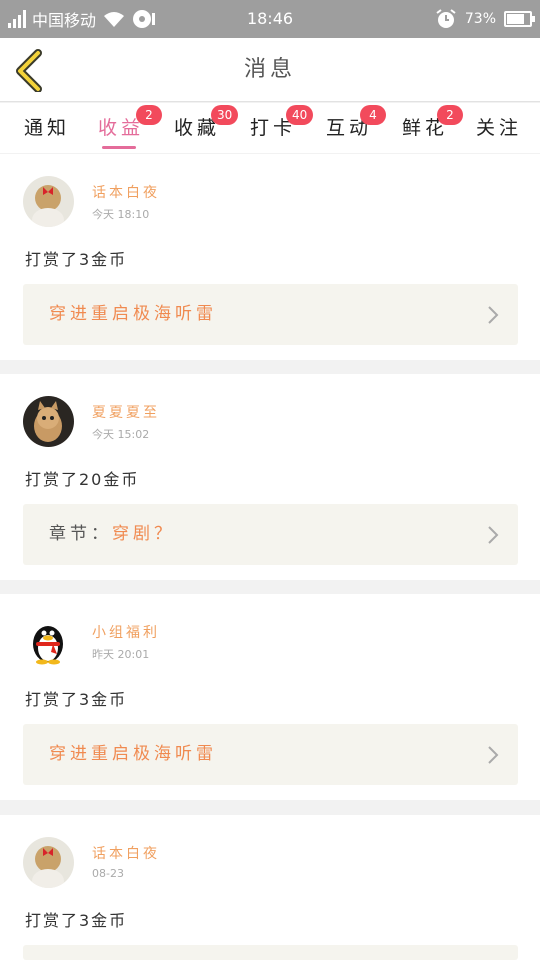  I want to click on tab-label: 关注, so click(499, 128).